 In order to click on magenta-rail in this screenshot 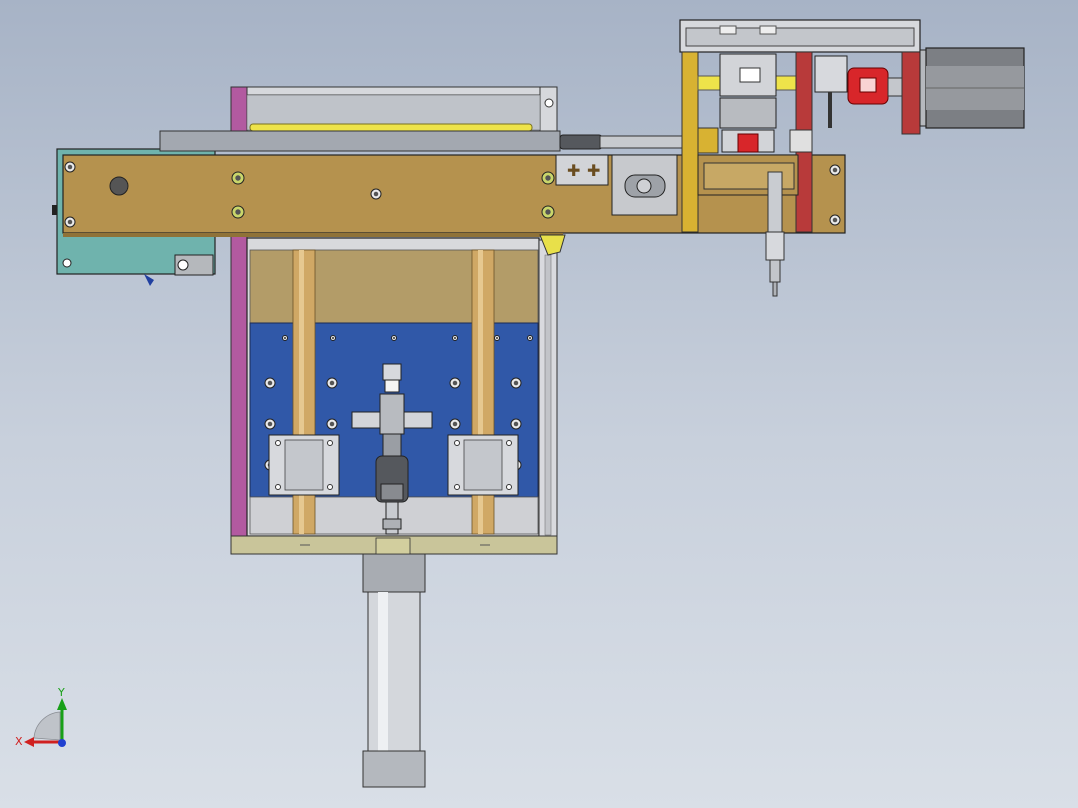, I will do `click(239, 387)`.